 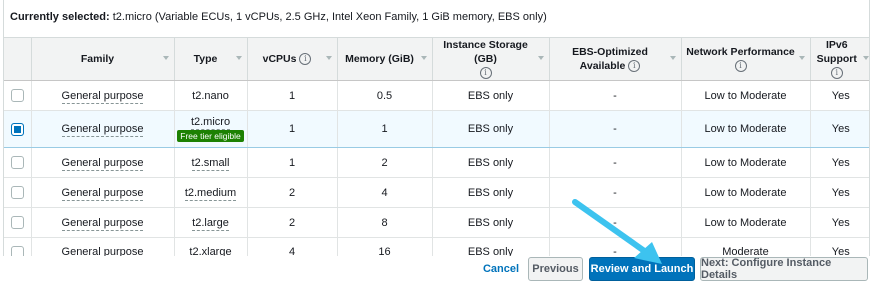 What do you see at coordinates (501, 269) in the screenshot?
I see `cancel-button: Cancel` at bounding box center [501, 269].